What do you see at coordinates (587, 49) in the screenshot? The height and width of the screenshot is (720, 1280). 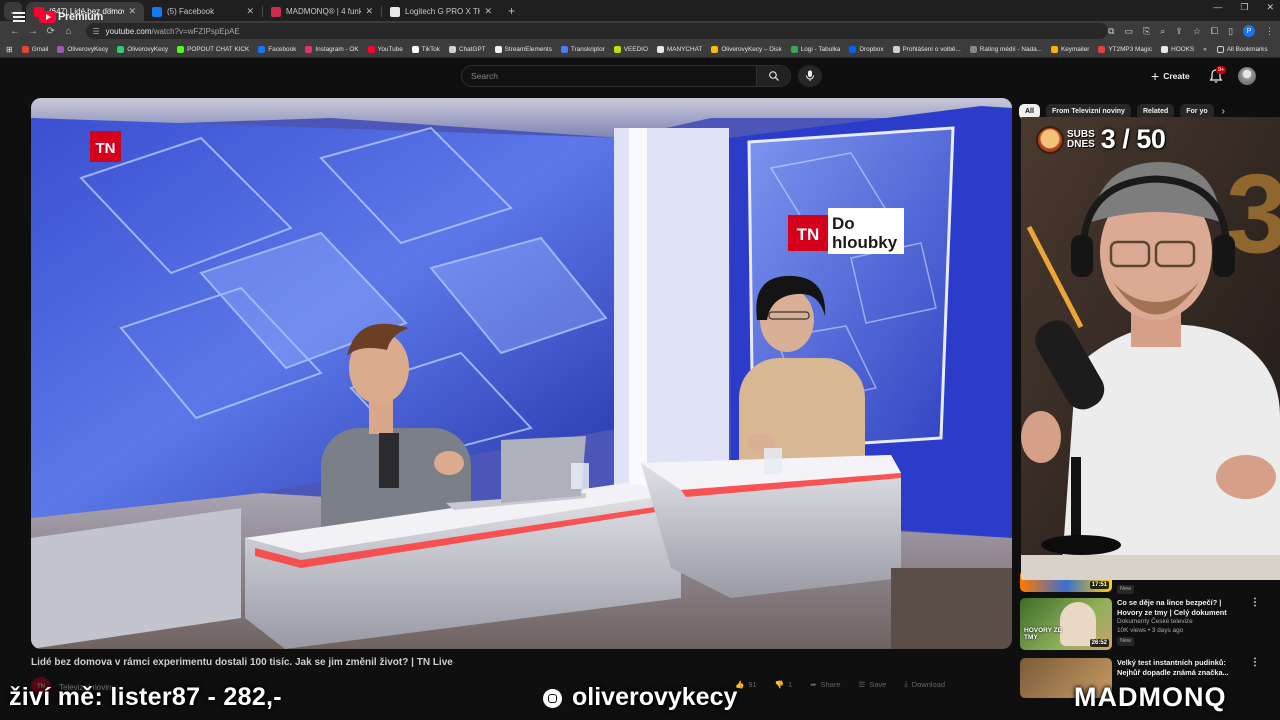 I see `bookmark-label: Transkriptor` at bounding box center [587, 49].